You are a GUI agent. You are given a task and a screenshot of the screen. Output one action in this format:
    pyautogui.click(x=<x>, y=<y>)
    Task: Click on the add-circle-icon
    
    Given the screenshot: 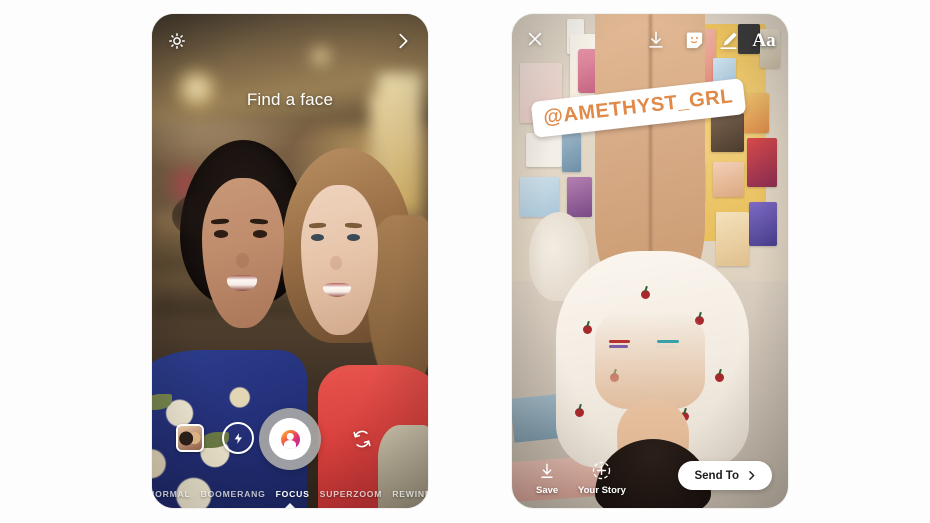 What is the action you would take?
    pyautogui.click(x=602, y=470)
    